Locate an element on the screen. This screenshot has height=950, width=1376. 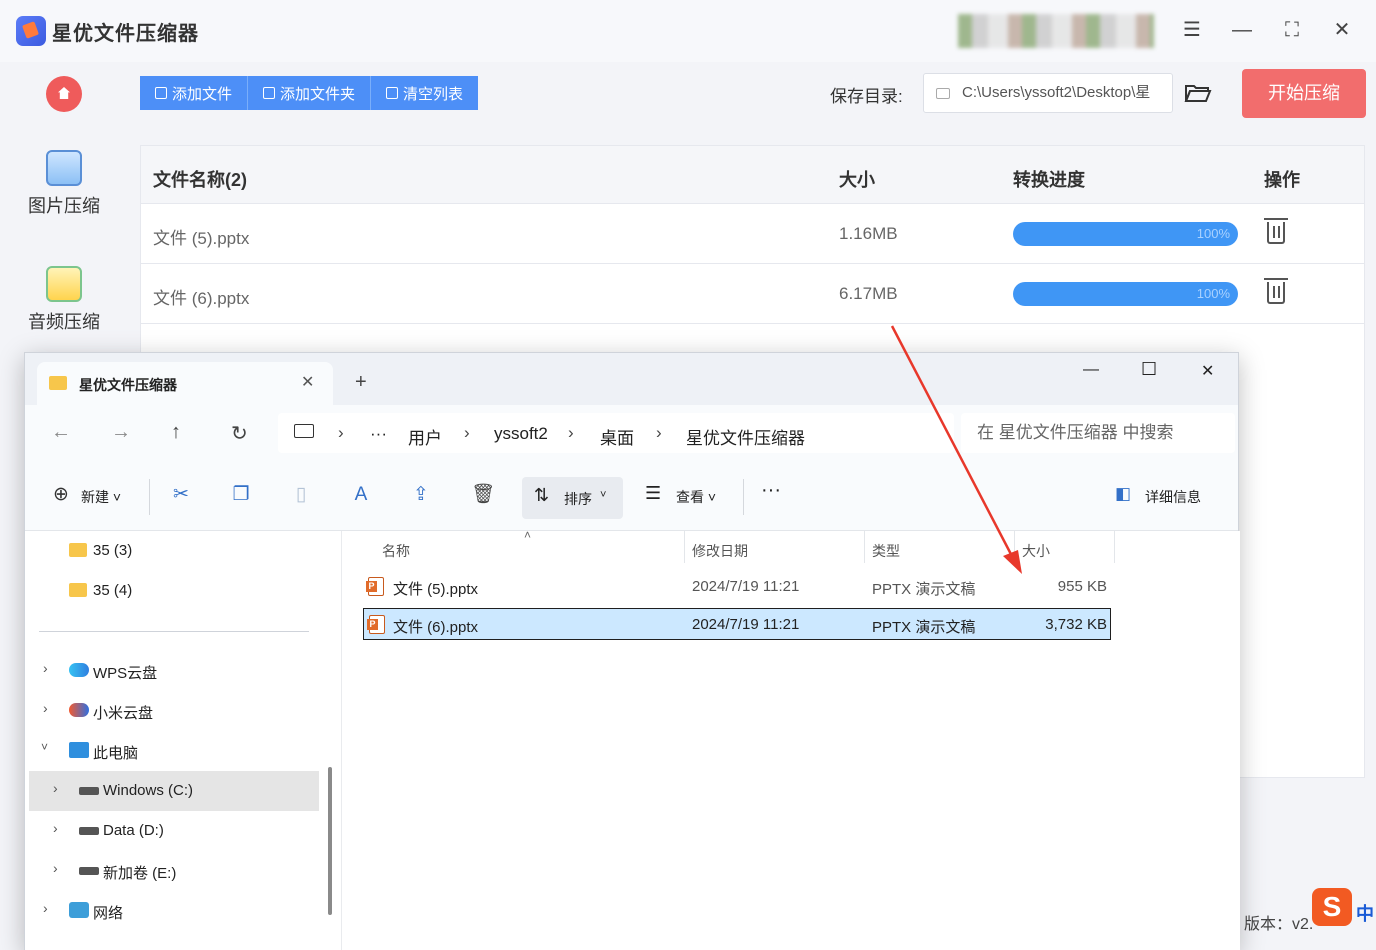
nav-item-label: 35 (4) is located at coordinates (113, 590).